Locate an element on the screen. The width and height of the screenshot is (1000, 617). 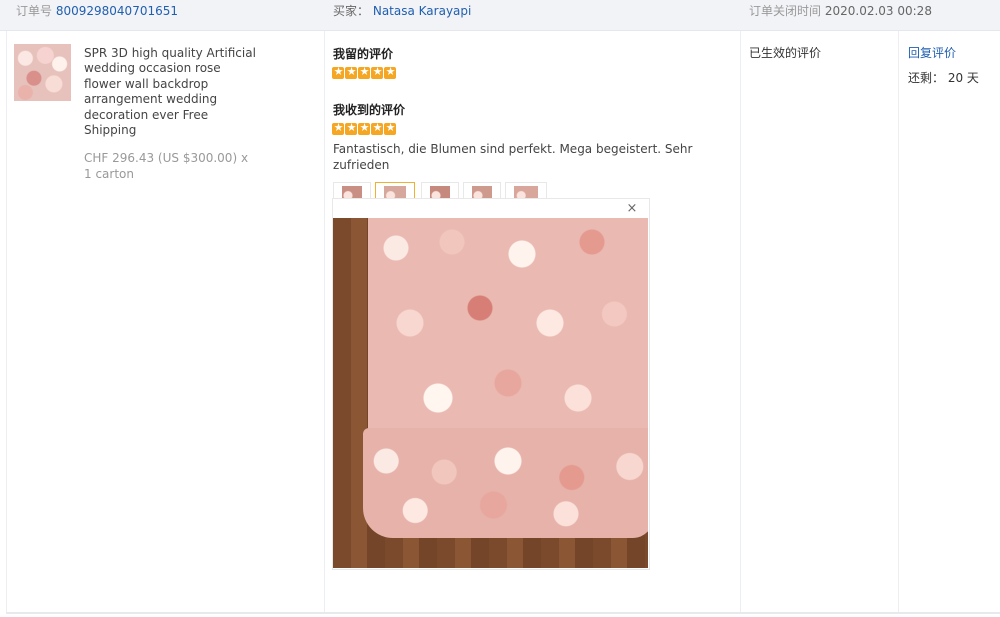
my-review-stars is located at coordinates (364, 73).